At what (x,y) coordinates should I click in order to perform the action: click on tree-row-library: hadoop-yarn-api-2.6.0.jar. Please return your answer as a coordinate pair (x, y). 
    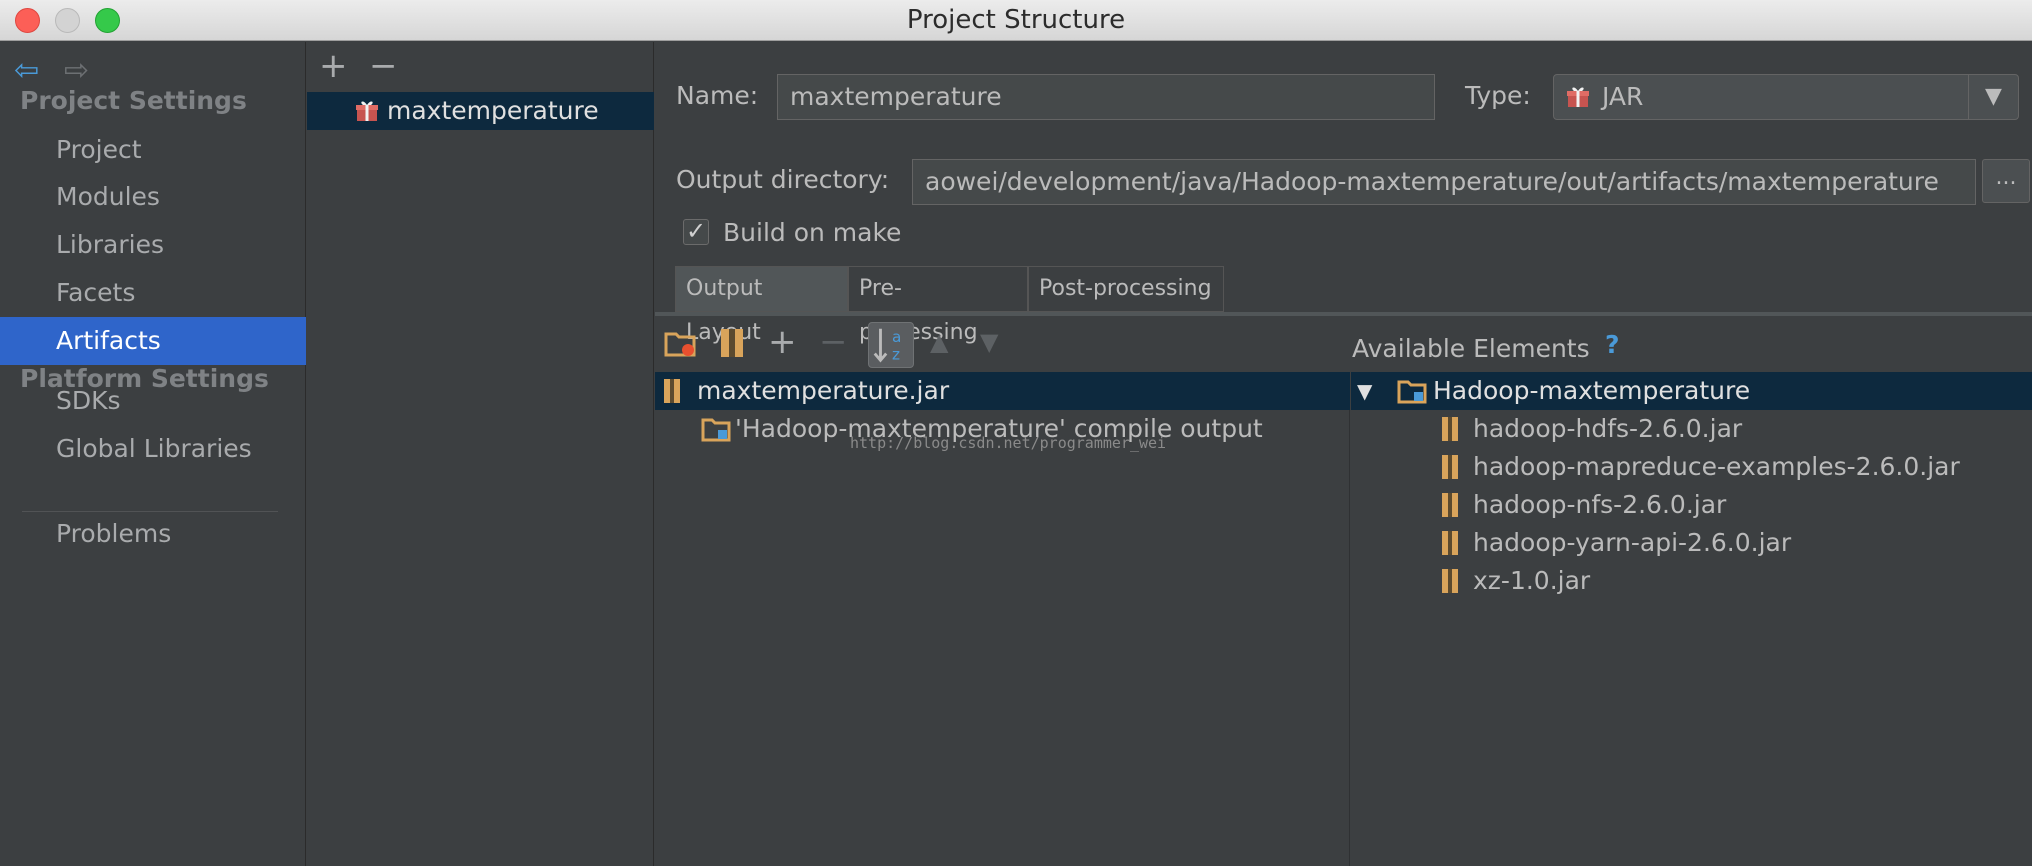
    Looking at the image, I should click on (1691, 543).